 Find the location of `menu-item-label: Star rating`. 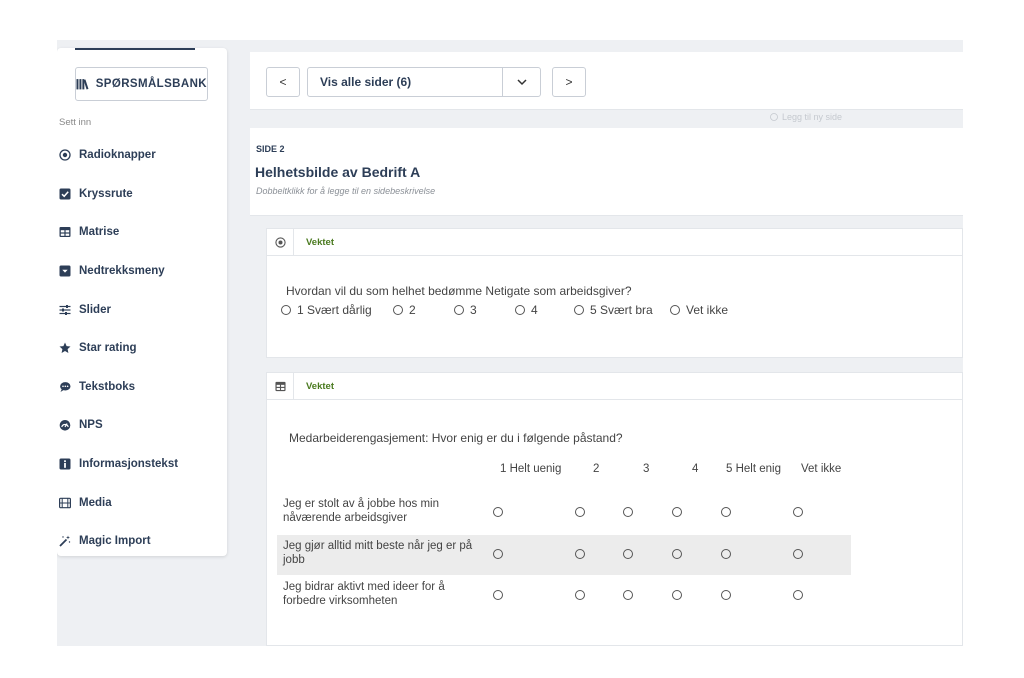

menu-item-label: Star rating is located at coordinates (108, 348).